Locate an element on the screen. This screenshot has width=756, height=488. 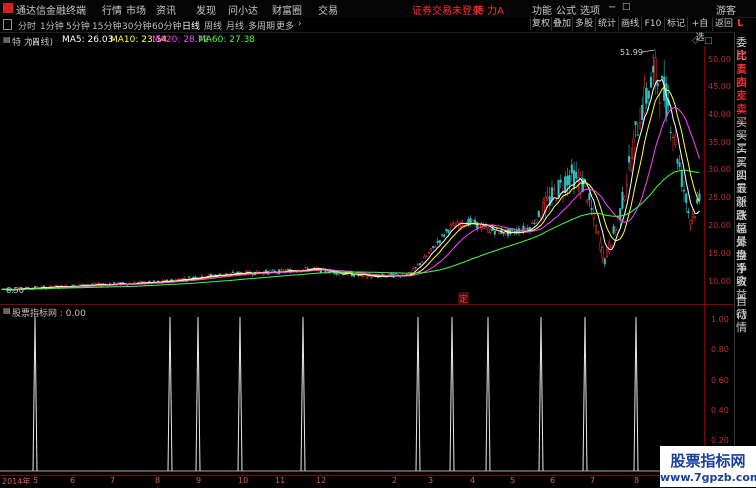
user-label: 游客 is located at coordinates (726, 9).